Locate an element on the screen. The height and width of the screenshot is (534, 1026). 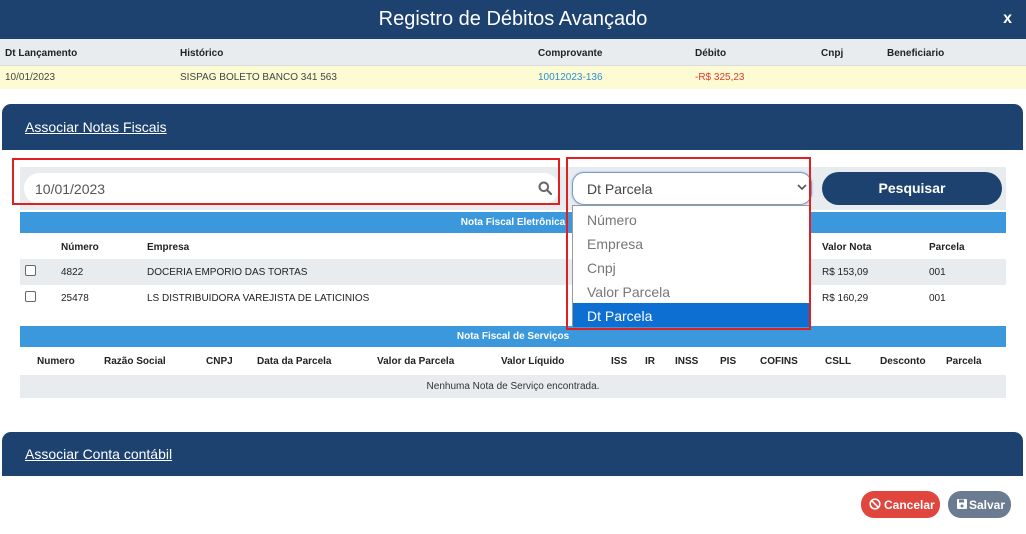
highlight-box-select is located at coordinates (688, 243).